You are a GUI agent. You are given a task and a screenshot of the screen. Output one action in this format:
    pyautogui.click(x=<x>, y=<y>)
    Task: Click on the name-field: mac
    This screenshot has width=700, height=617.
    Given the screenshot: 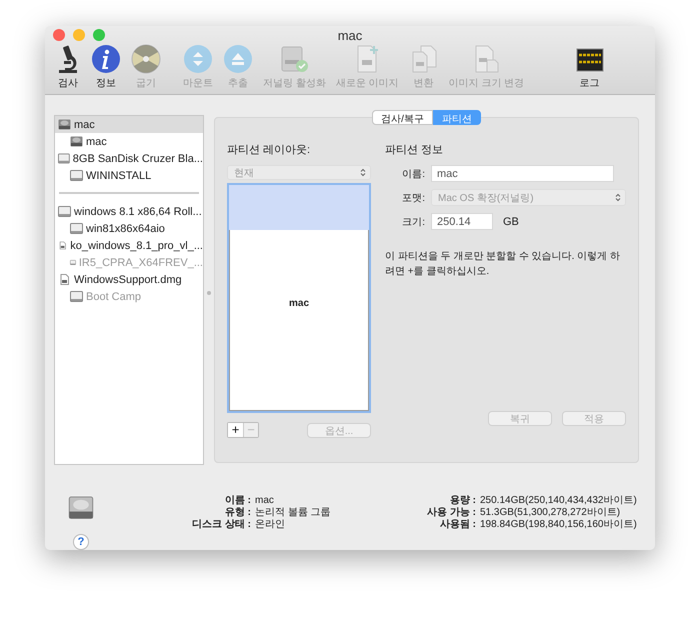 What is the action you would take?
    pyautogui.click(x=522, y=173)
    